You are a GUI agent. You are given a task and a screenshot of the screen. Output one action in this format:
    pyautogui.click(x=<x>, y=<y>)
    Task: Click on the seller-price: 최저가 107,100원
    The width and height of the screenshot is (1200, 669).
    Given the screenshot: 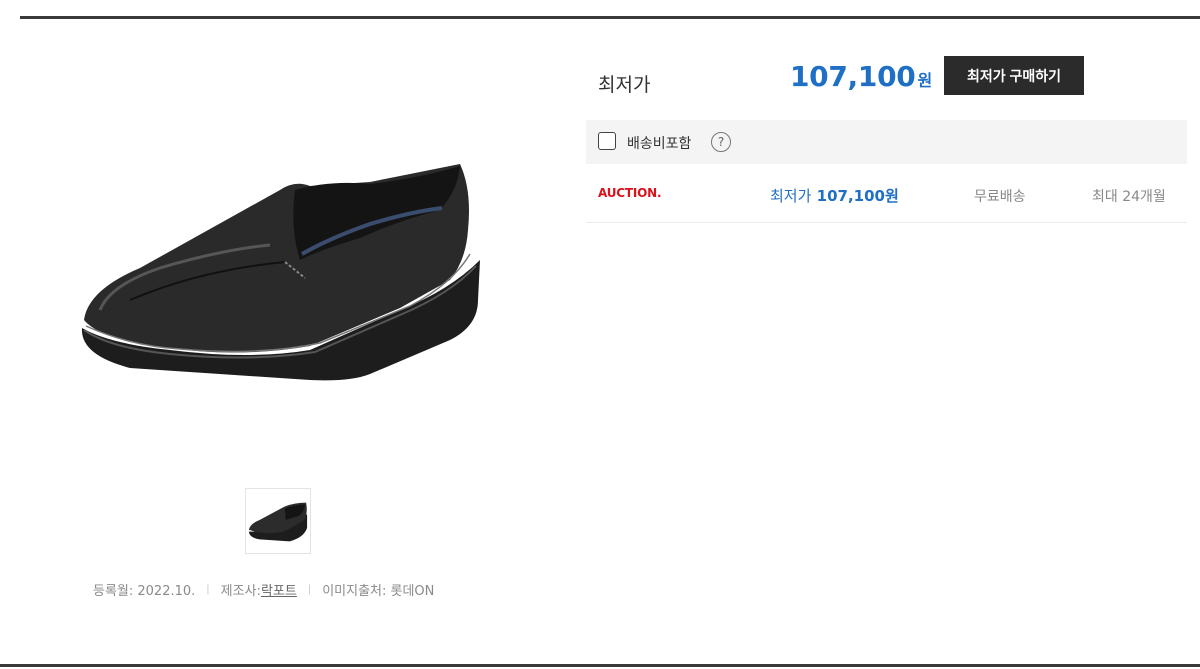 What is the action you would take?
    pyautogui.click(x=834, y=195)
    